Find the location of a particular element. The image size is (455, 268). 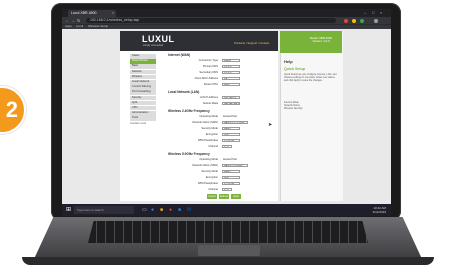

sidebar-item-vpn: VPN is located at coordinates (143, 108).